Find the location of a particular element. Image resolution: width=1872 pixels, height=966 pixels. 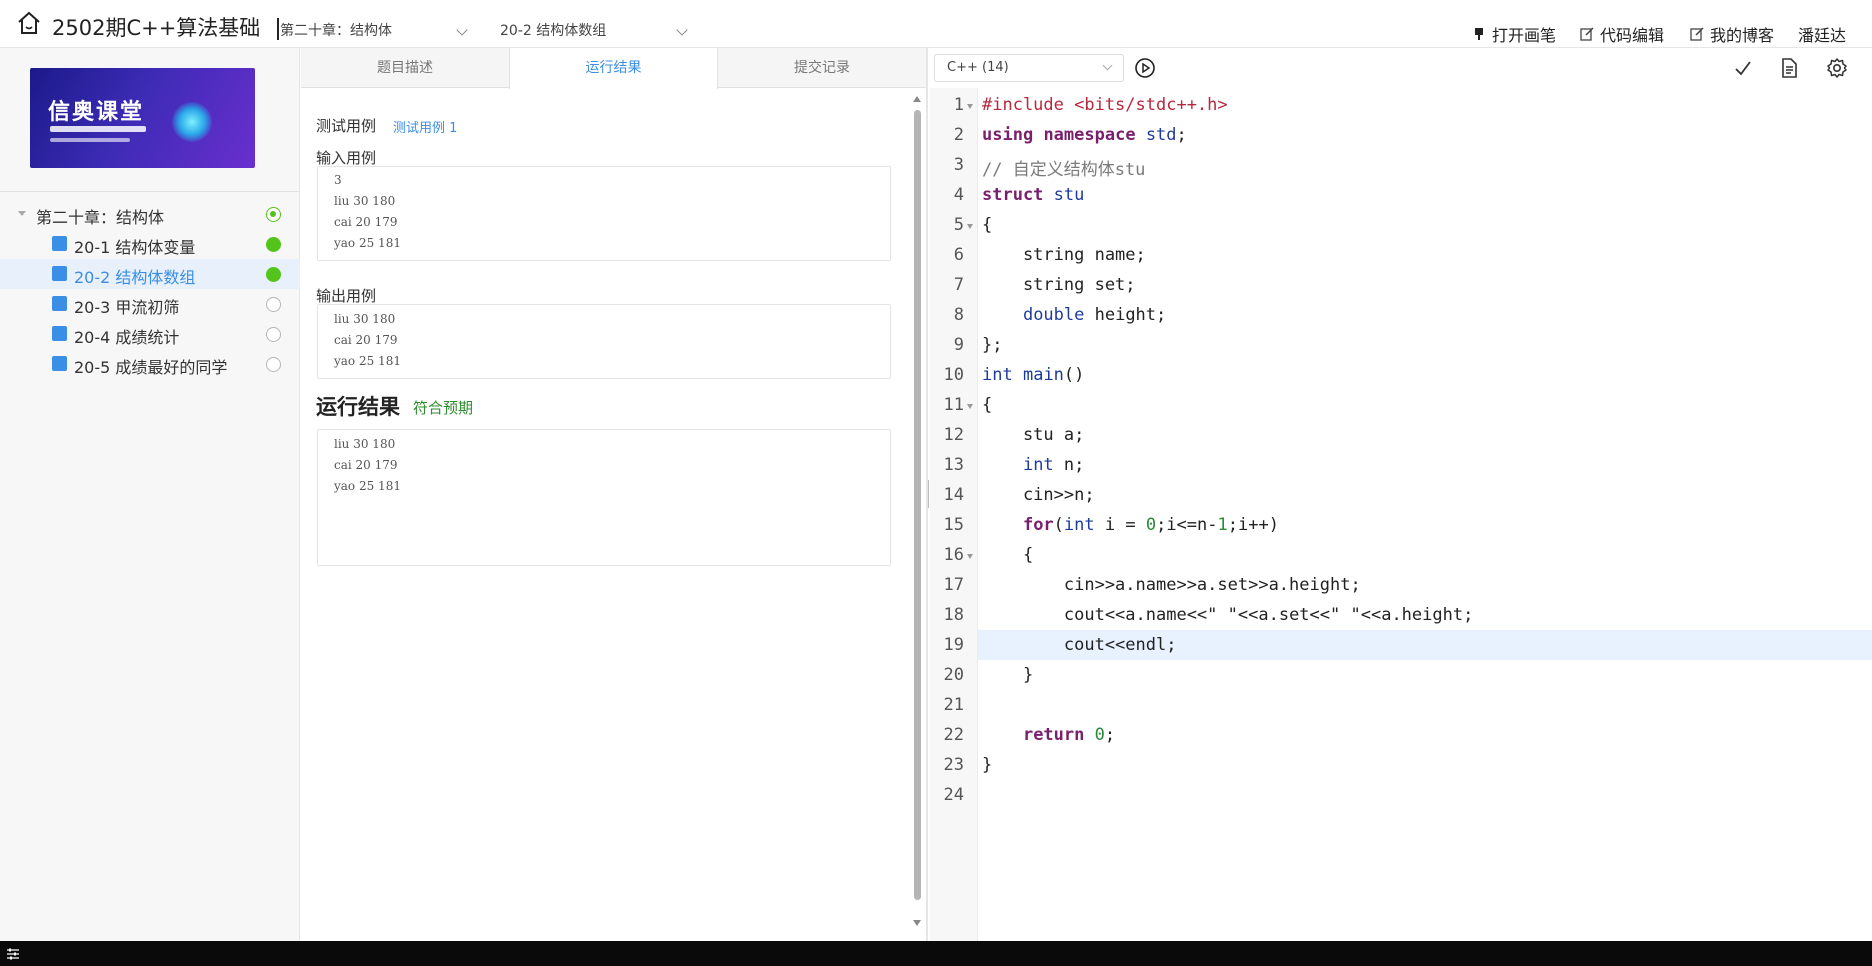

tab-problem-description: 题目描述 is located at coordinates (405, 68).